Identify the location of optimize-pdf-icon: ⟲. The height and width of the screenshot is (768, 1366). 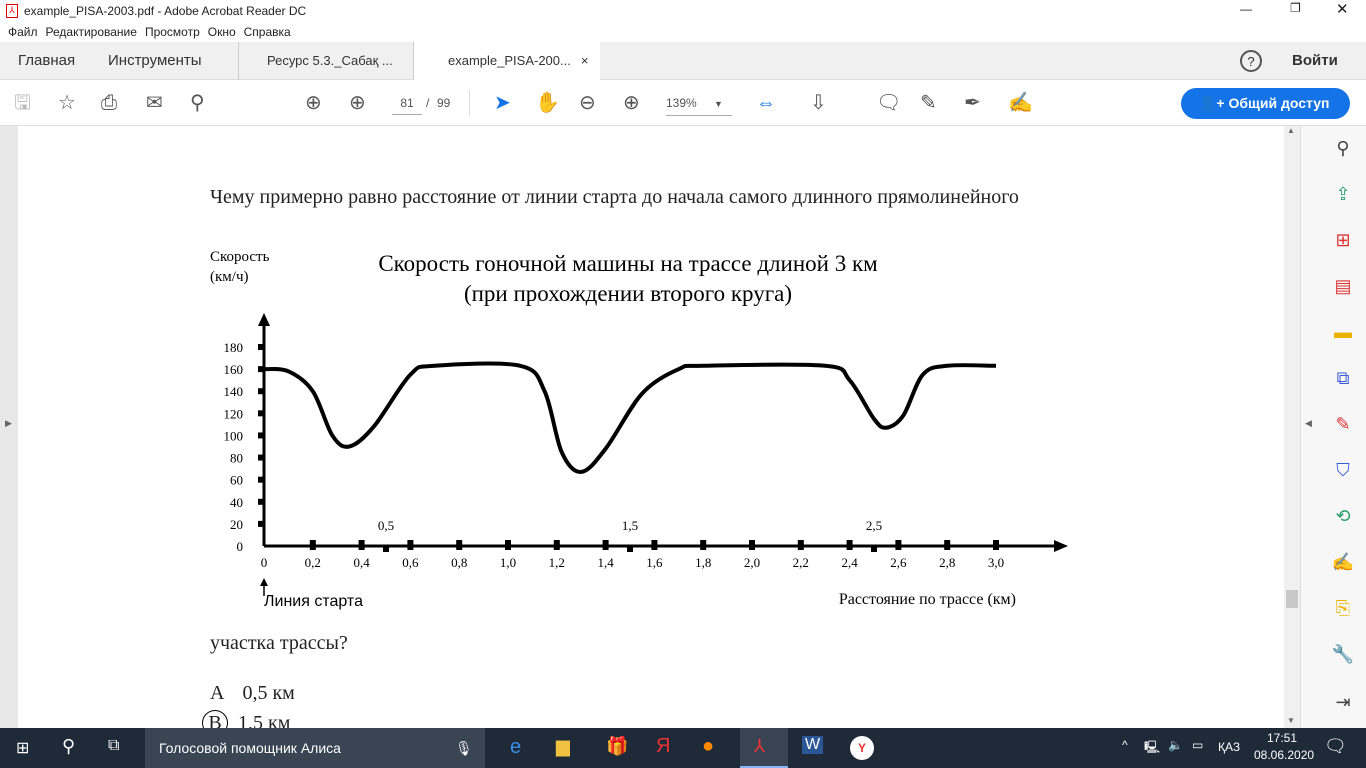
(1343, 518).